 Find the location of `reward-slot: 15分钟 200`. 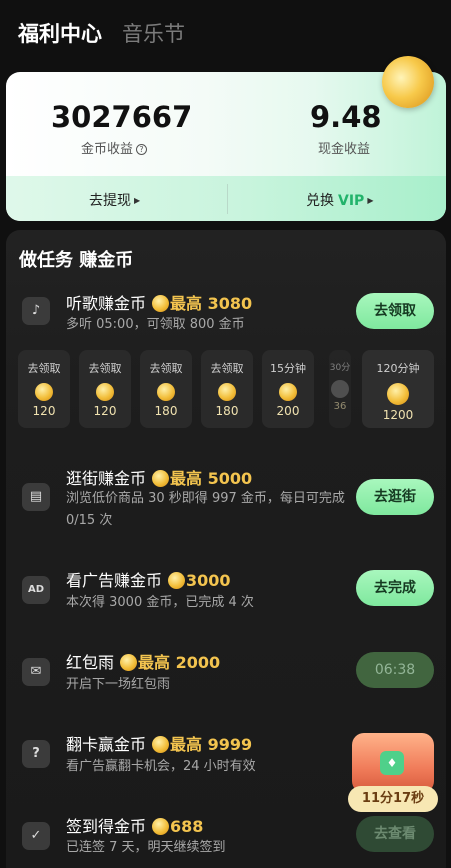

reward-slot: 15分钟 200 is located at coordinates (288, 389).